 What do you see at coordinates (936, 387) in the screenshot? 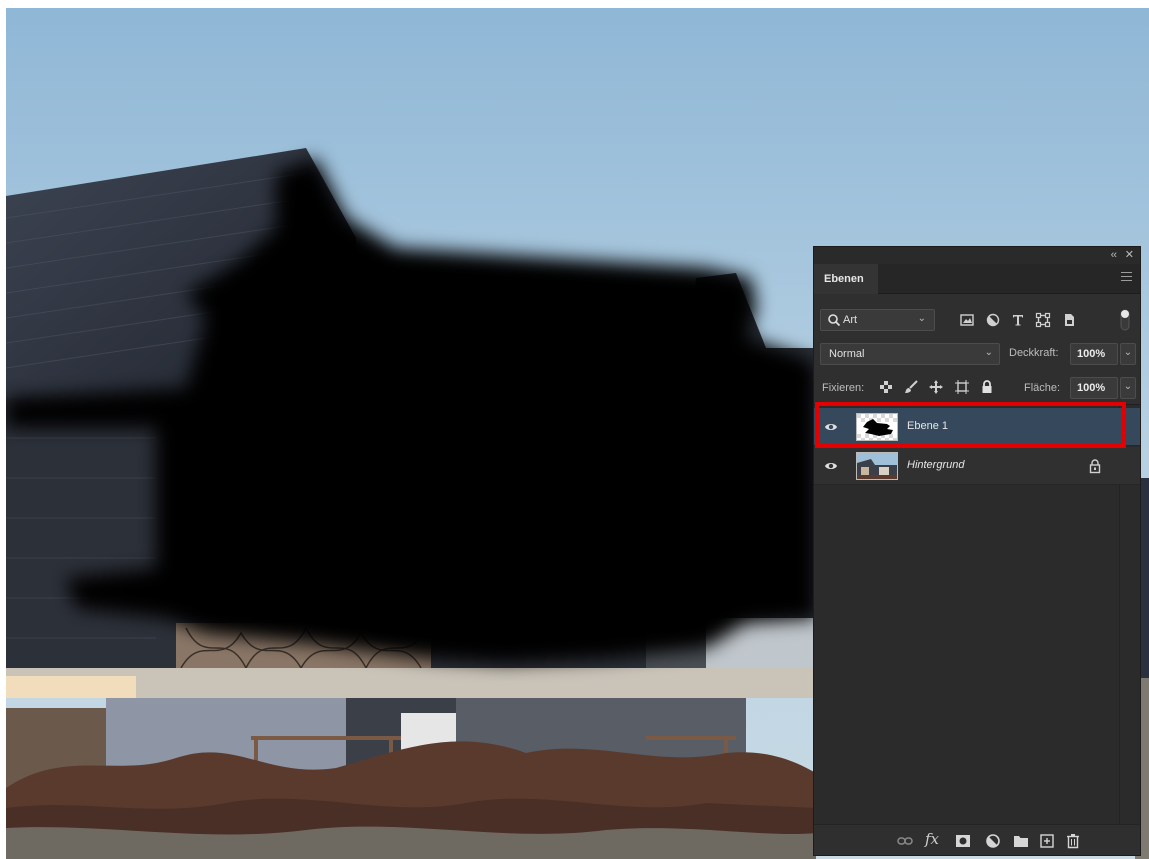
I see `lock-position-icon` at bounding box center [936, 387].